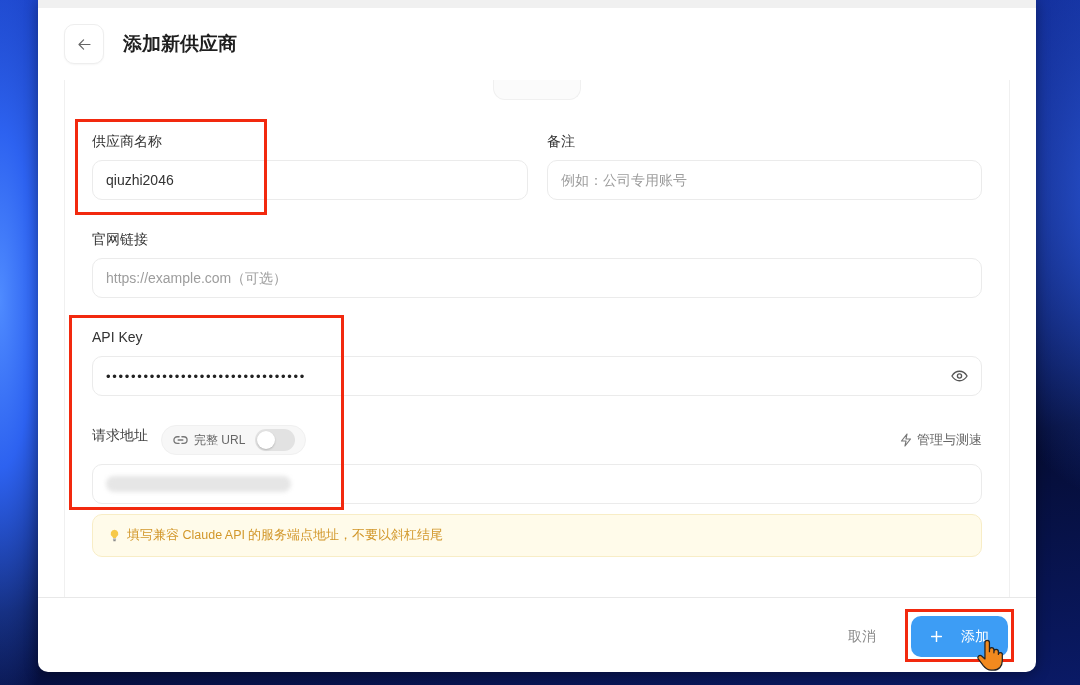 The image size is (1080, 685). Describe the element at coordinates (310, 180) in the screenshot. I see `text-input: qiuzhi2046` at that location.